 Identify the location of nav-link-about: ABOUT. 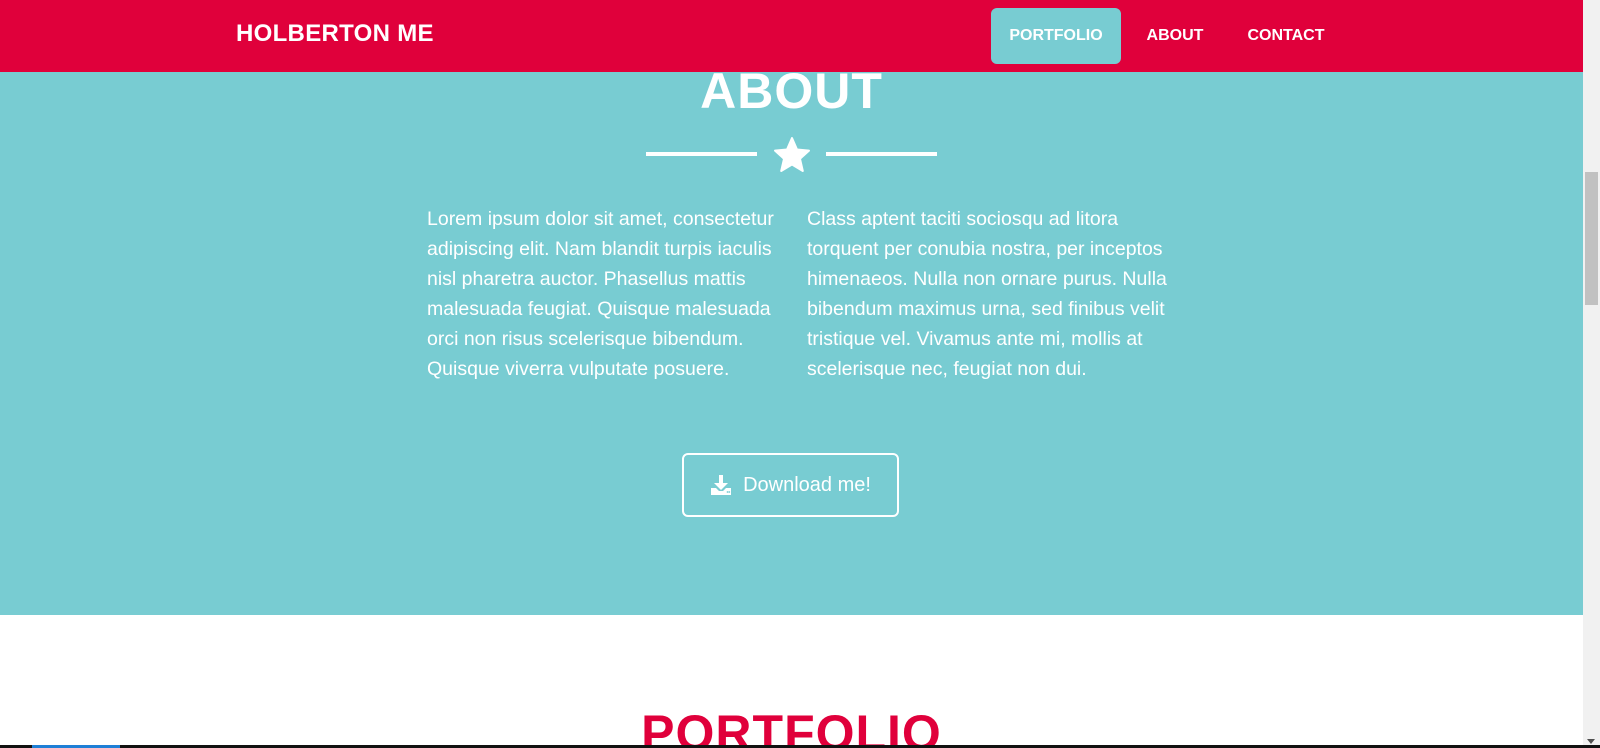
(1175, 36).